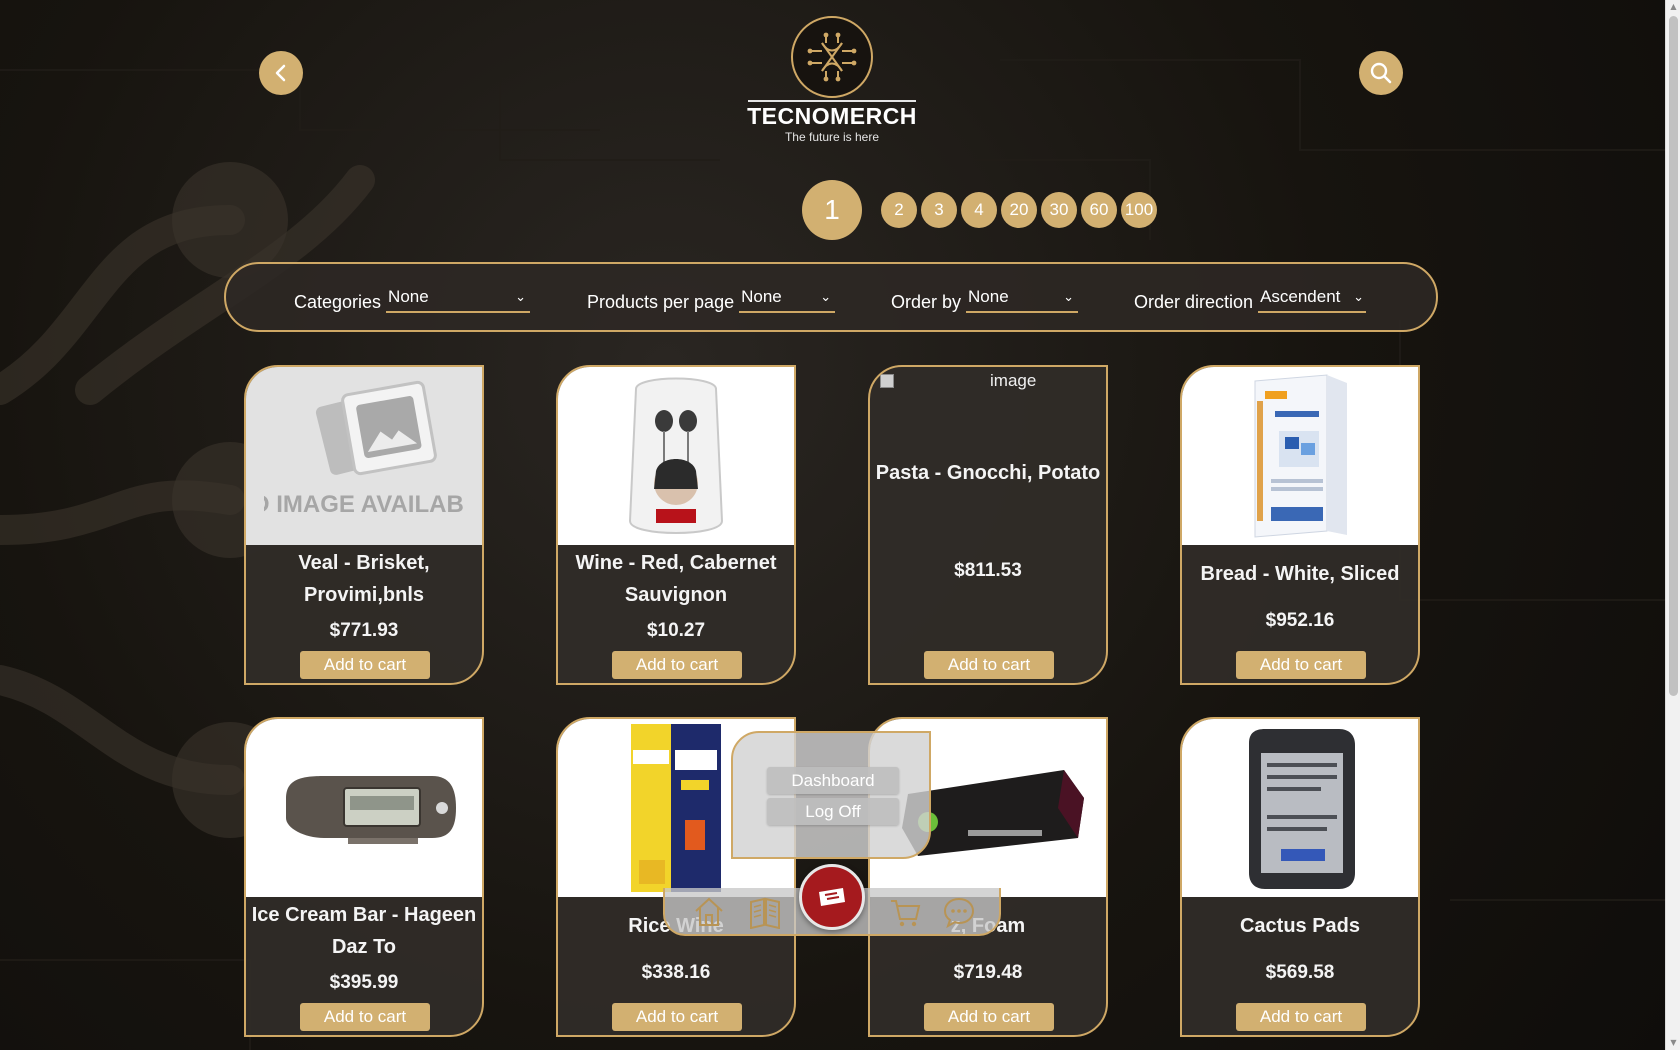  Describe the element at coordinates (1673, 1043) in the screenshot. I see `scroll-down-icon: ▼` at that location.